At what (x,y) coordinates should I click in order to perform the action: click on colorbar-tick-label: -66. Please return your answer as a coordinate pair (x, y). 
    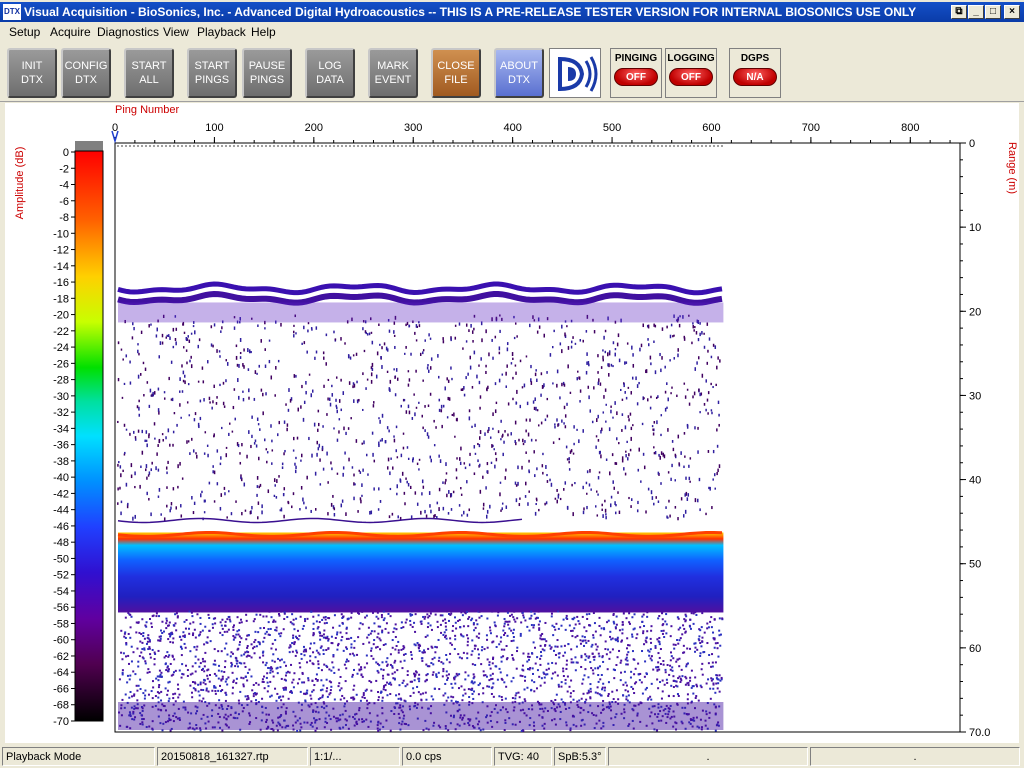
    Looking at the image, I should click on (61, 689).